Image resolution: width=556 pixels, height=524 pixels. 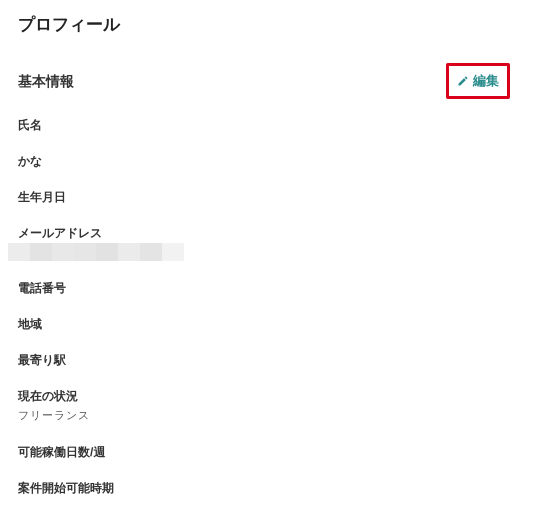 What do you see at coordinates (66, 488) in the screenshot?
I see `field-label: 案件開始可能時期` at bounding box center [66, 488].